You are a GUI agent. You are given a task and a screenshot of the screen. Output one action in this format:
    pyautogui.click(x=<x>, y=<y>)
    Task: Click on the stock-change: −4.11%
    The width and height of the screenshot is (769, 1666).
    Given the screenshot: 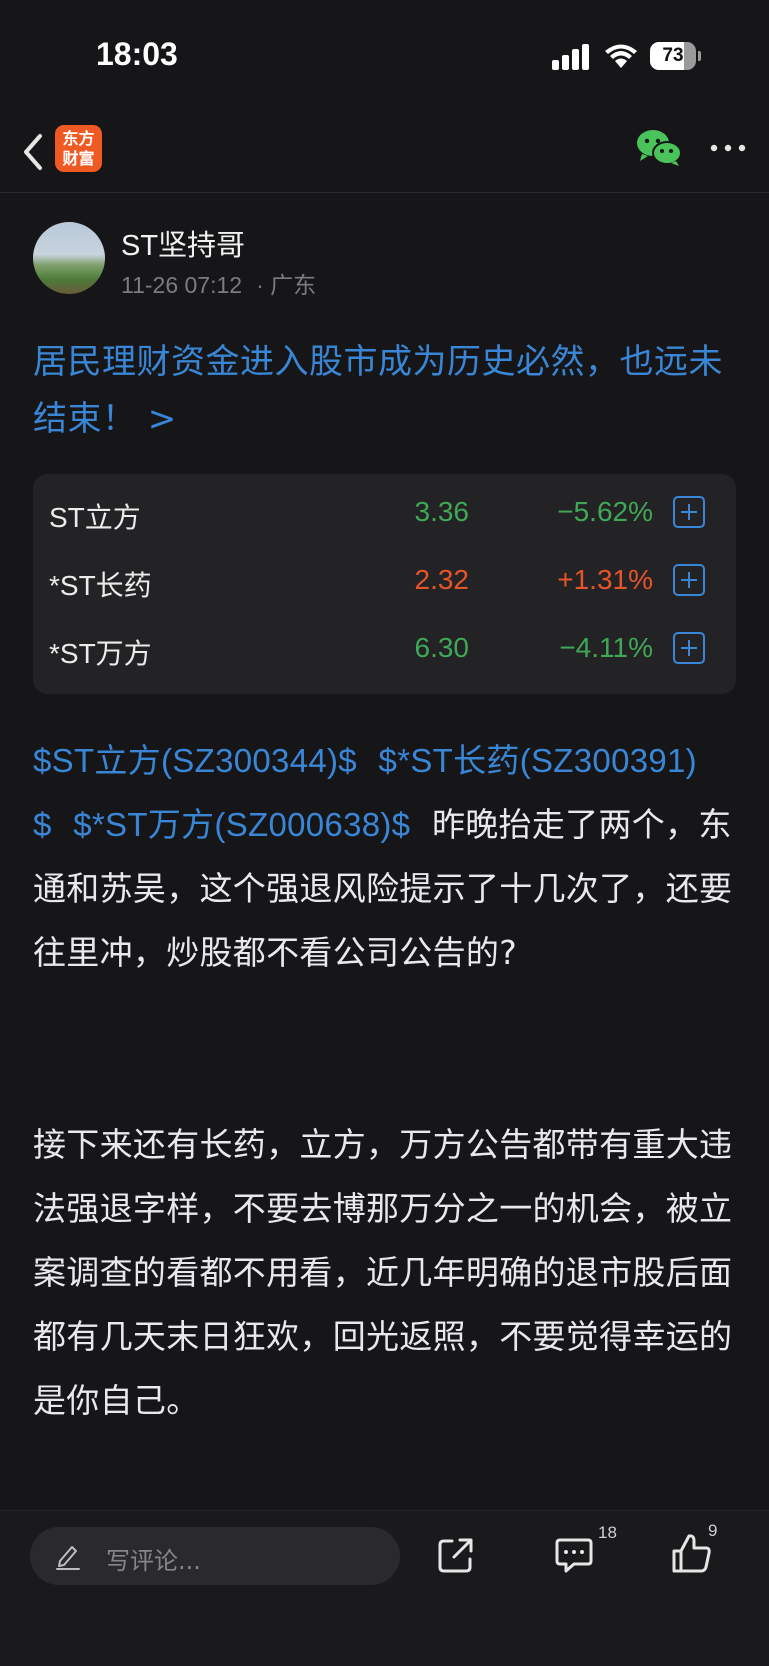 What is the action you would take?
    pyautogui.click(x=606, y=647)
    